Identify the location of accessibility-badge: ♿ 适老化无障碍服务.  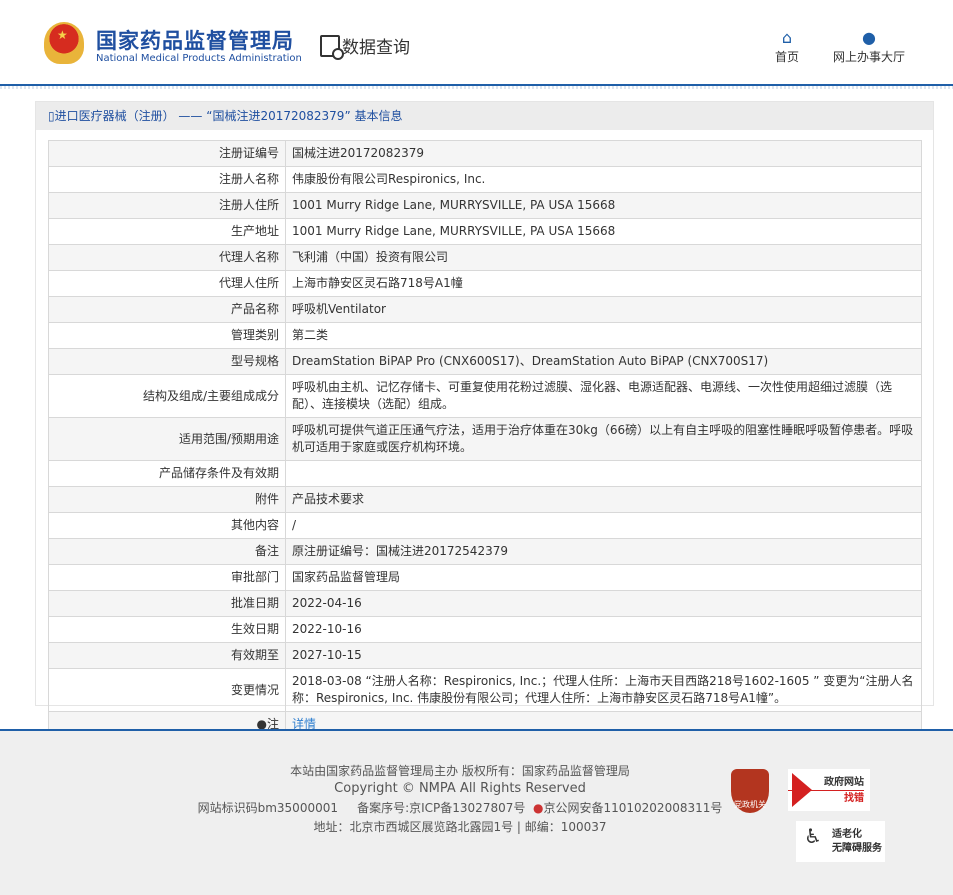
(840, 841).